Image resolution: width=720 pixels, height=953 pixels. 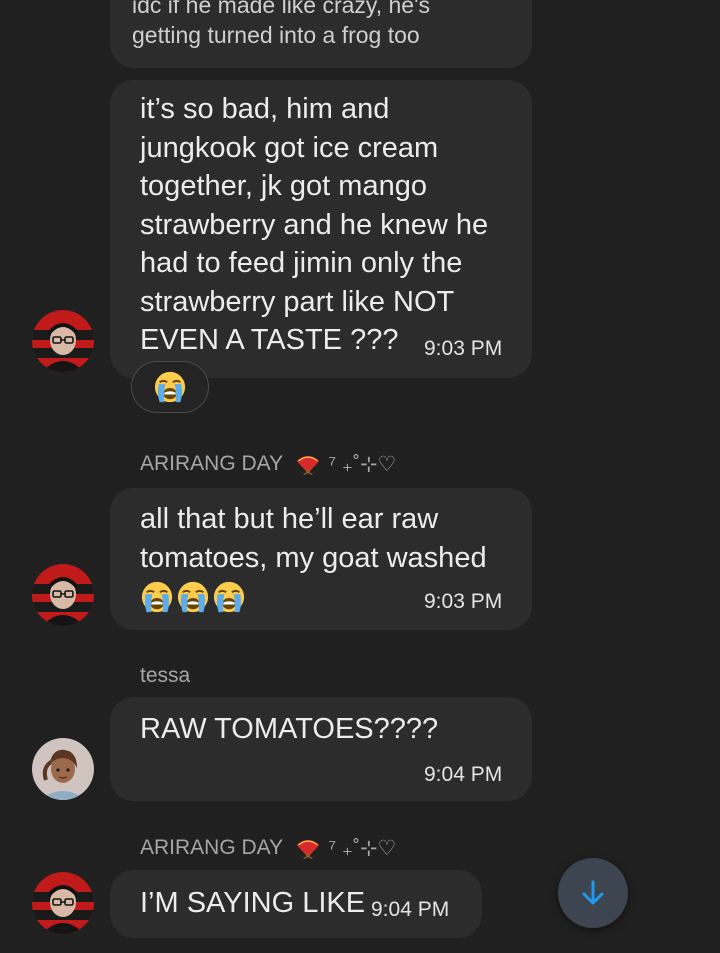 I want to click on scroll-to-bottom-button, so click(x=593, y=893).